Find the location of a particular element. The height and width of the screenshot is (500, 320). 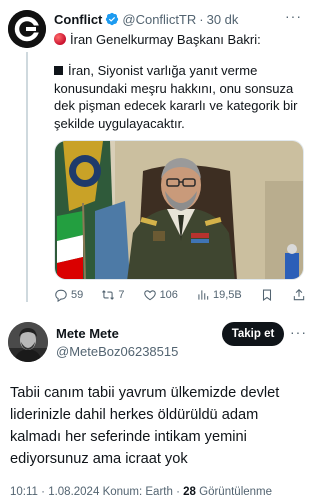

parent-headline: İran Genelkurmay Başkanı Bakri: is located at coordinates (179, 39).